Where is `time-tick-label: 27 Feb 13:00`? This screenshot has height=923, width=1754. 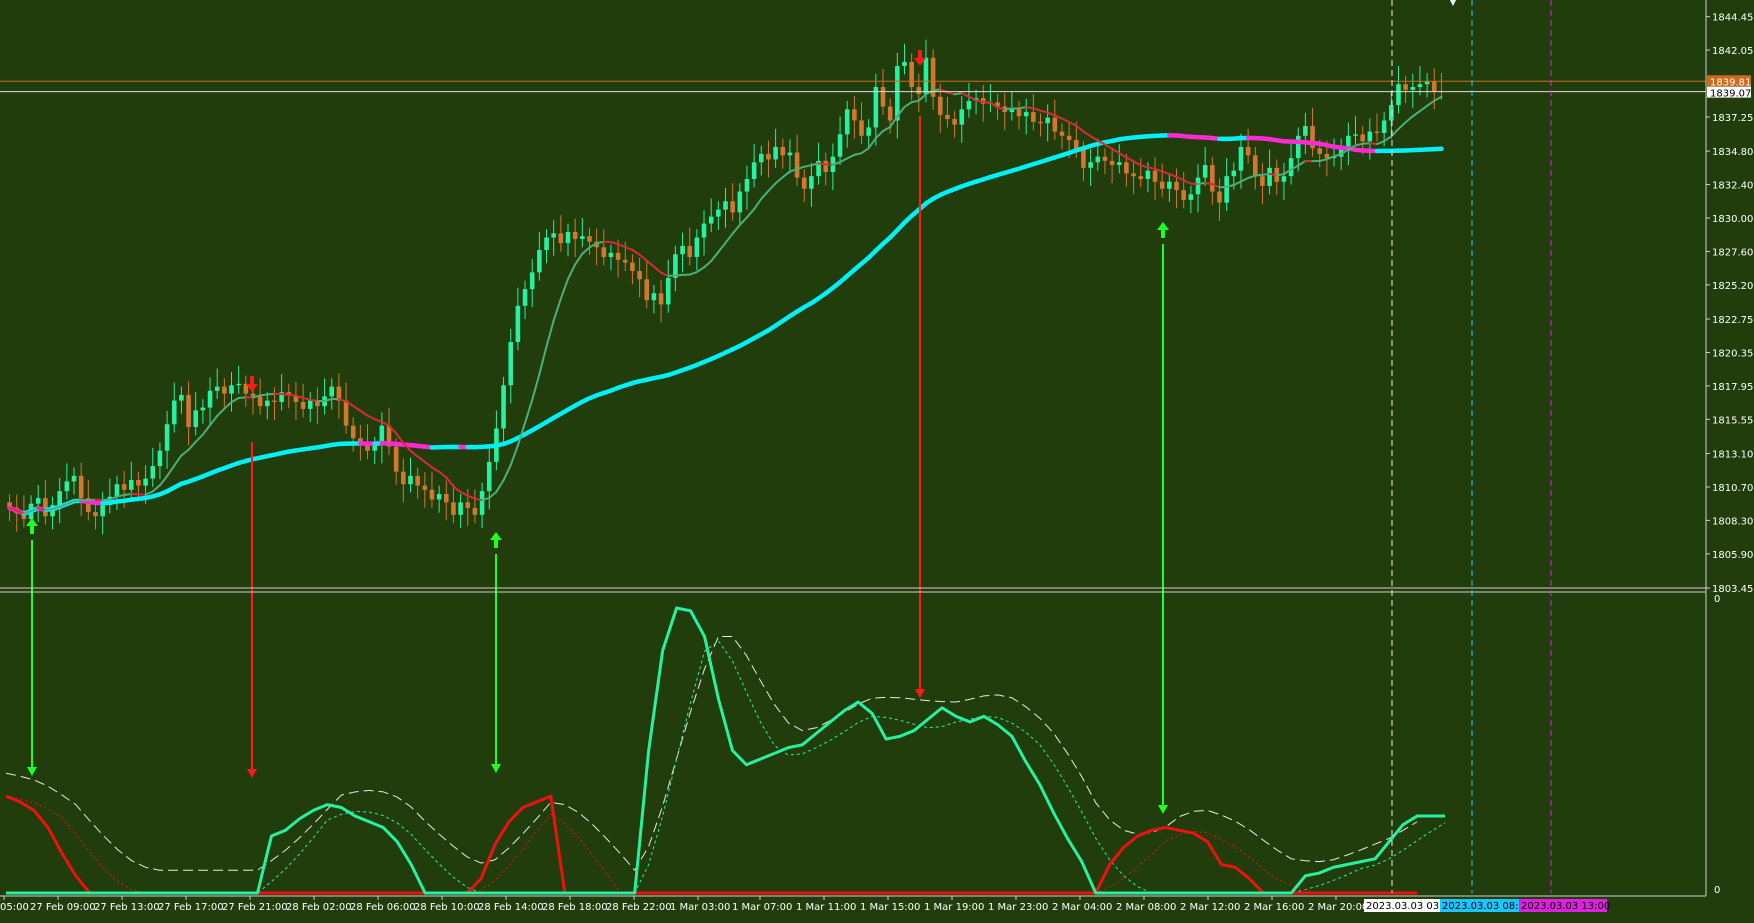
time-tick-label: 27 Feb 13:00 is located at coordinates (127, 907).